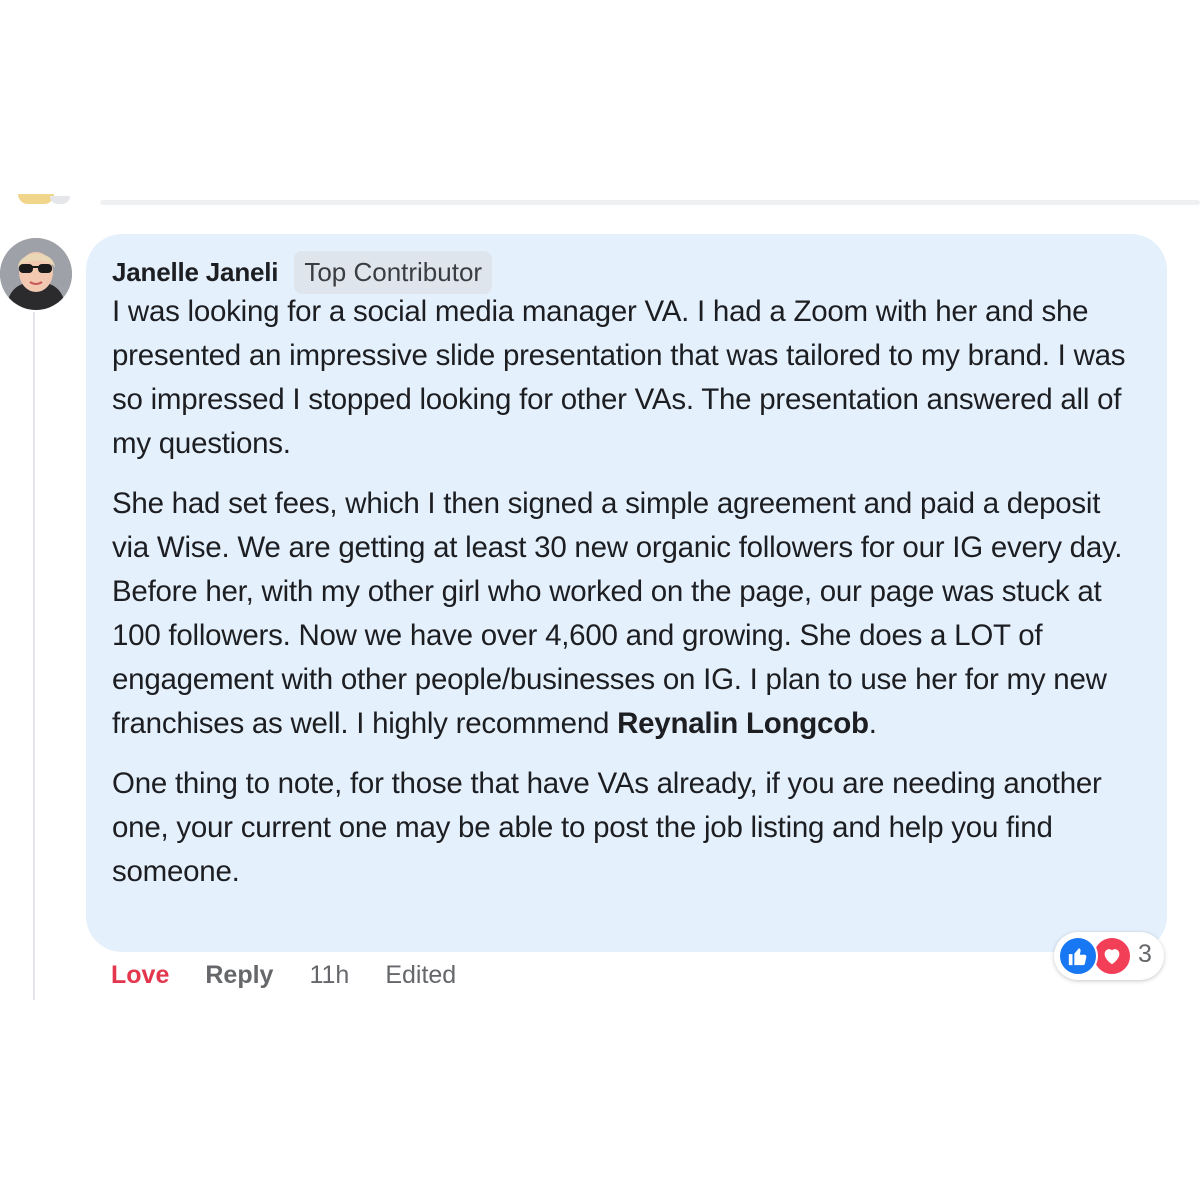  I want to click on reactions-summary: 3, so click(1109, 956).